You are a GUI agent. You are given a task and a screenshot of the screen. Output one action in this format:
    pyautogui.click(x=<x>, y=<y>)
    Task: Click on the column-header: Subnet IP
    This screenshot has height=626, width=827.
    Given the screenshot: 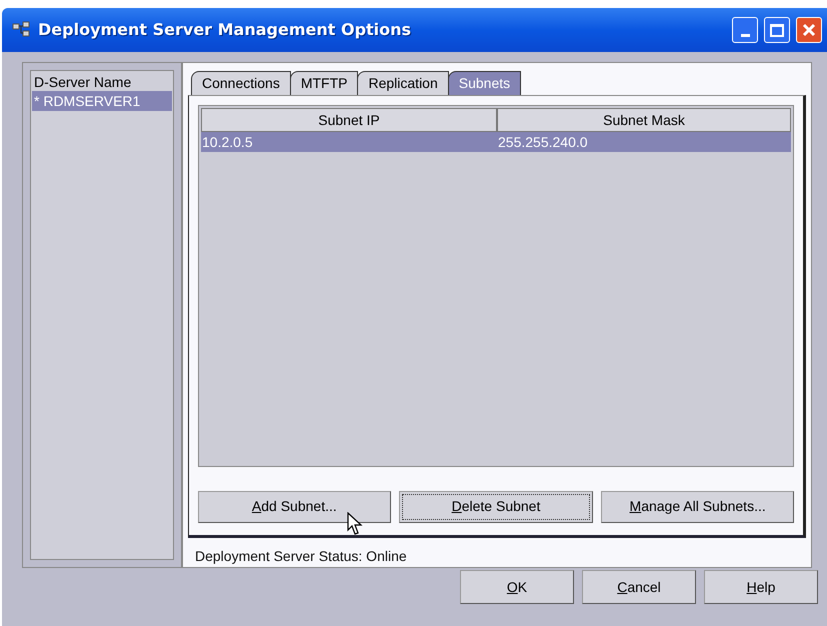 What is the action you would take?
    pyautogui.click(x=349, y=120)
    